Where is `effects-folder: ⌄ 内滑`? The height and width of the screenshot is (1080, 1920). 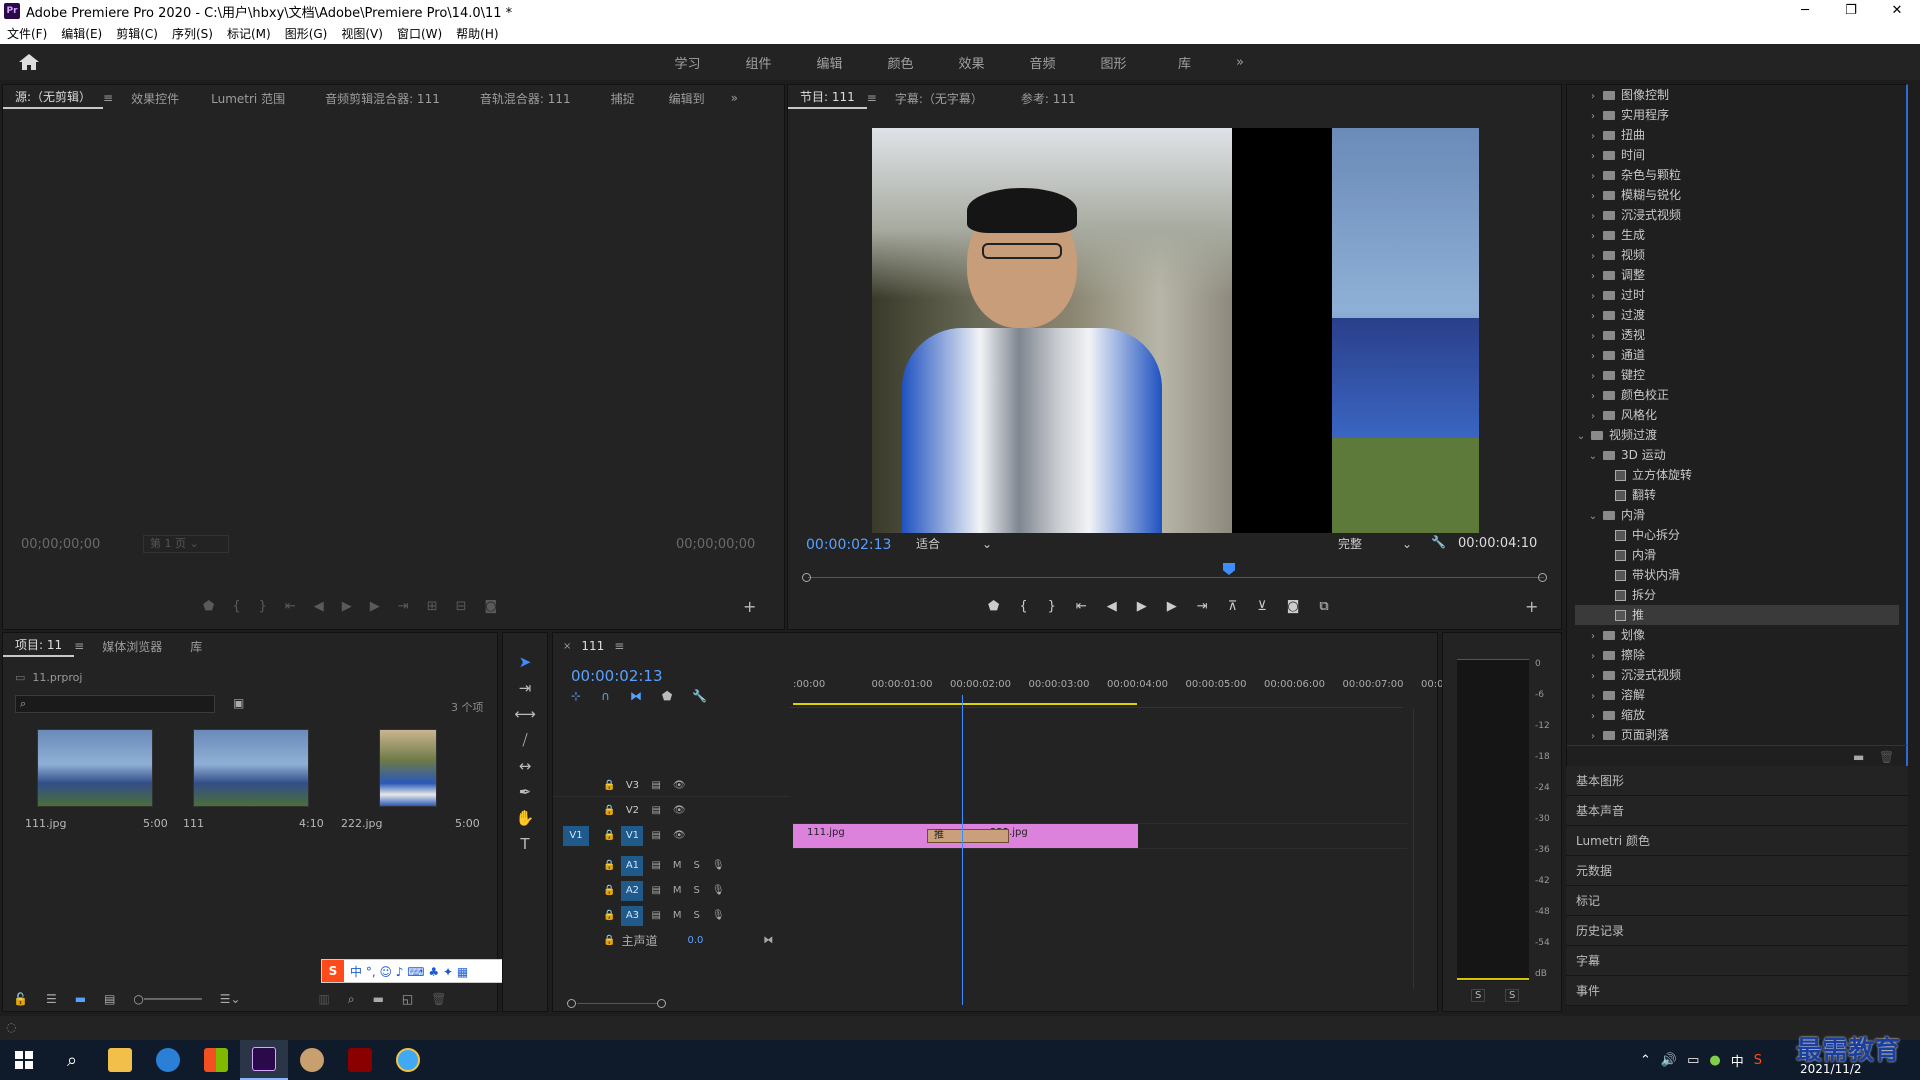 effects-folder: ⌄ 内滑 is located at coordinates (1737, 515).